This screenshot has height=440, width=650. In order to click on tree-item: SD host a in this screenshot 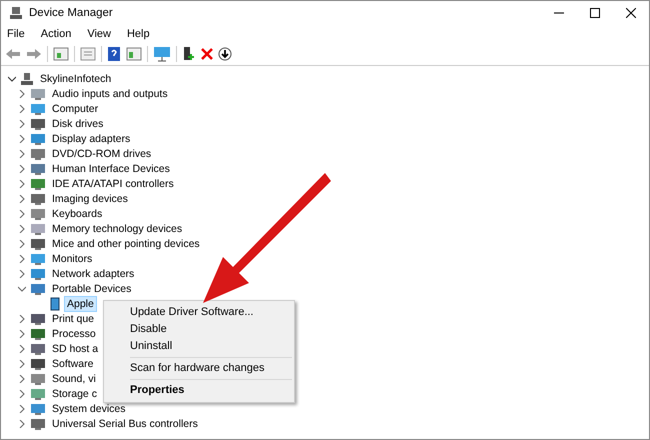, I will do `click(75, 348)`.